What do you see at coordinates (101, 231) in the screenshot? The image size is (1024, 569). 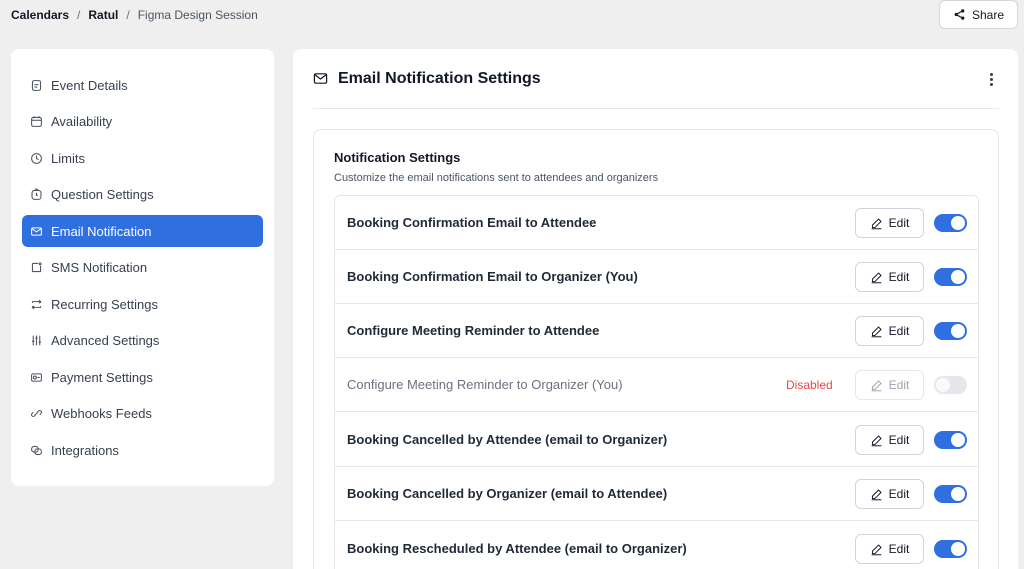 I see `sidebar-item-label: Email Notification` at bounding box center [101, 231].